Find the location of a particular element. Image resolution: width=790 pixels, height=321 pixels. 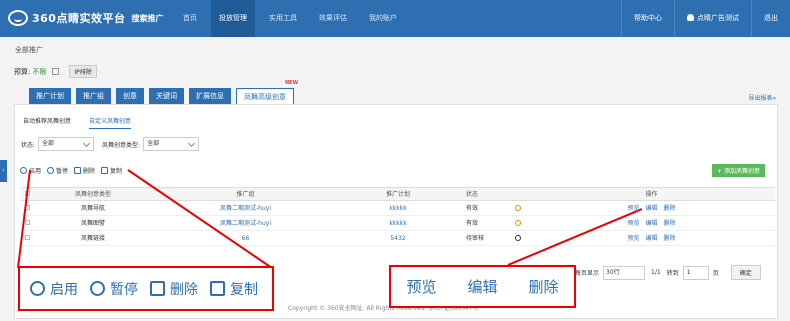

table-header: 凤舞创意类型 推广组 推广计划 状态 操作 is located at coordinates (398, 194).